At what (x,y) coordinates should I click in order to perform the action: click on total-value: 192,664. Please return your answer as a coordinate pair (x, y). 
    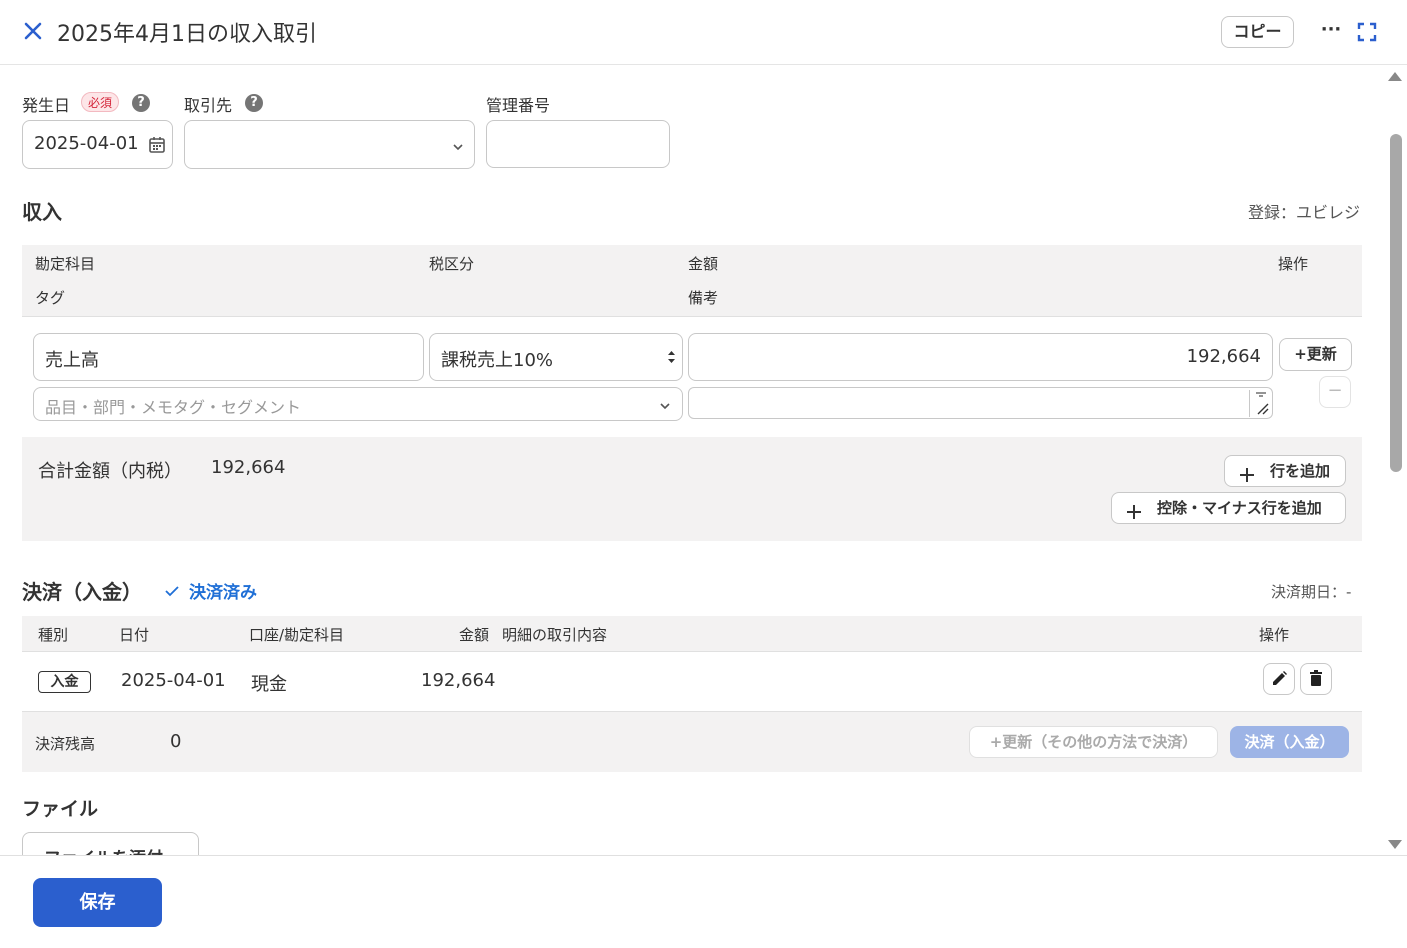
    Looking at the image, I should click on (248, 467).